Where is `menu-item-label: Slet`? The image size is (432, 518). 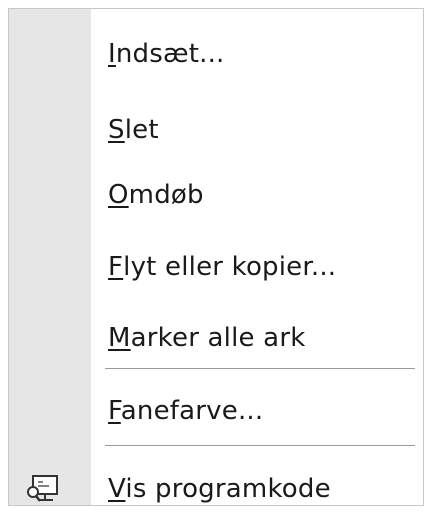 menu-item-label: Slet is located at coordinates (133, 130).